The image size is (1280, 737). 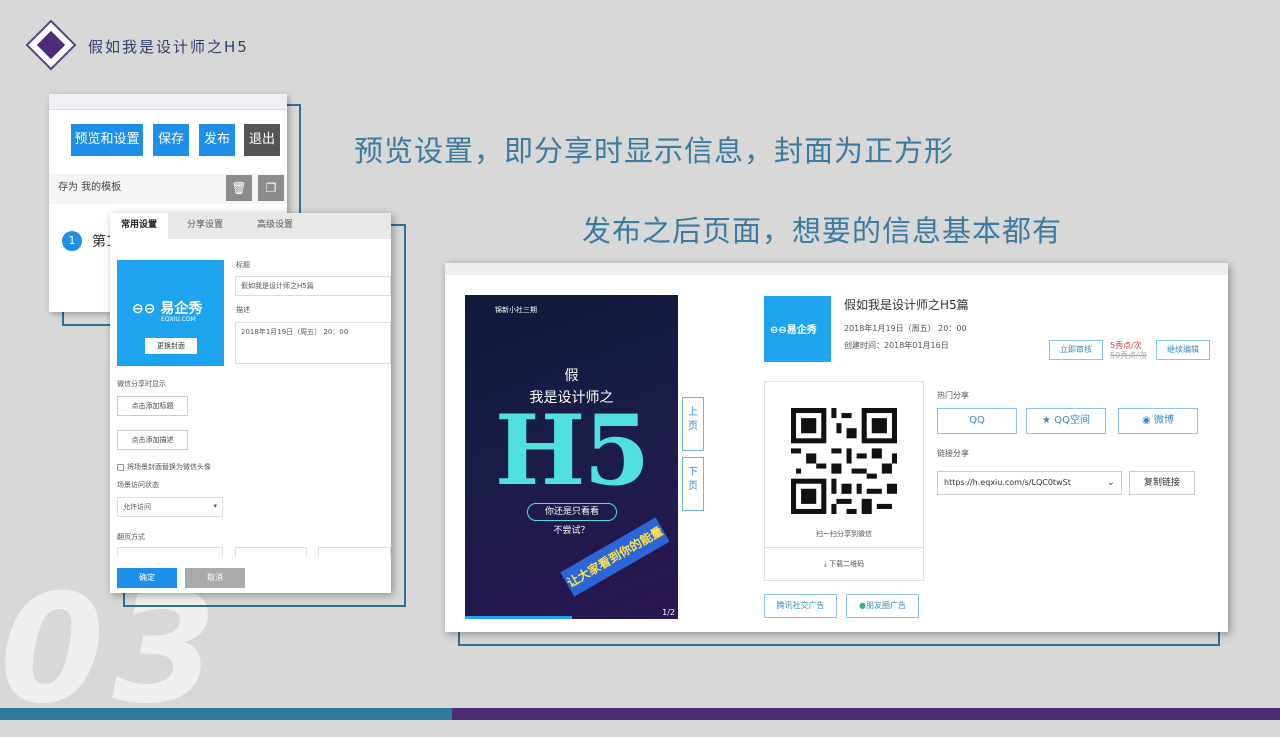 What do you see at coordinates (171, 140) in the screenshot?
I see `save-button: 保存` at bounding box center [171, 140].